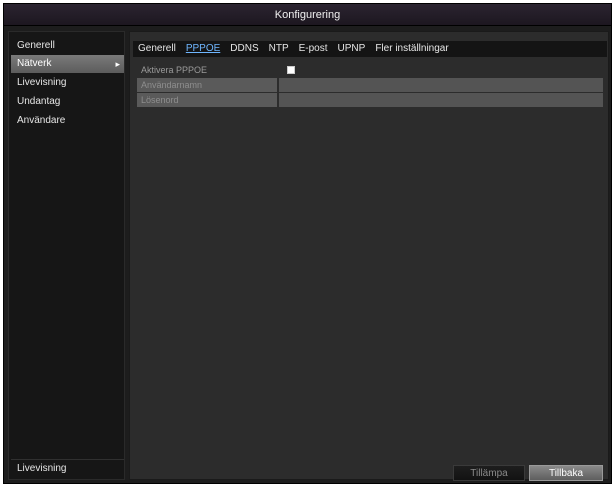 This screenshot has width=615, height=487. I want to click on enable-pppoe-checkbox, so click(291, 70).